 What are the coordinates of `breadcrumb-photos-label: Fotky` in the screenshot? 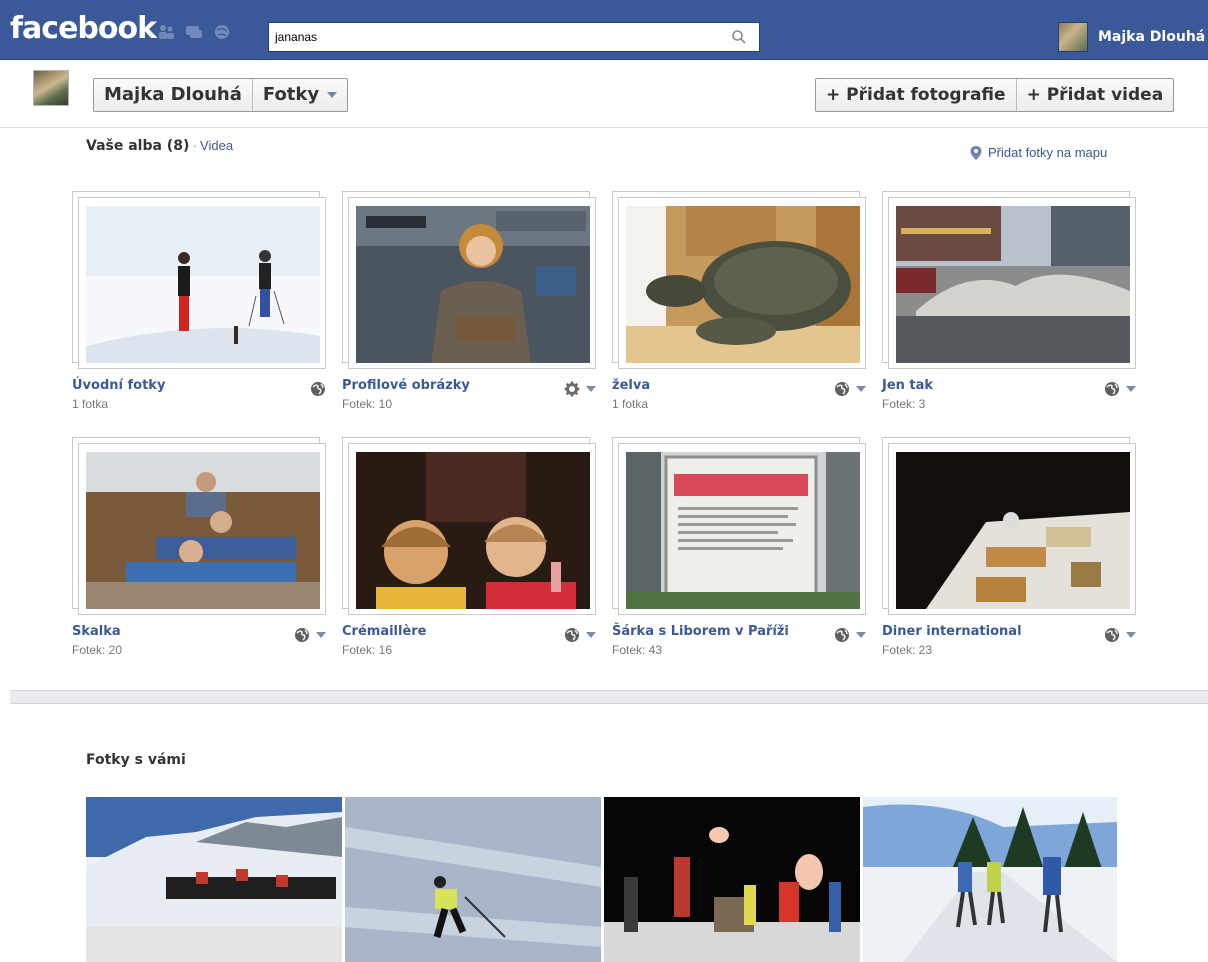 It's located at (291, 94).